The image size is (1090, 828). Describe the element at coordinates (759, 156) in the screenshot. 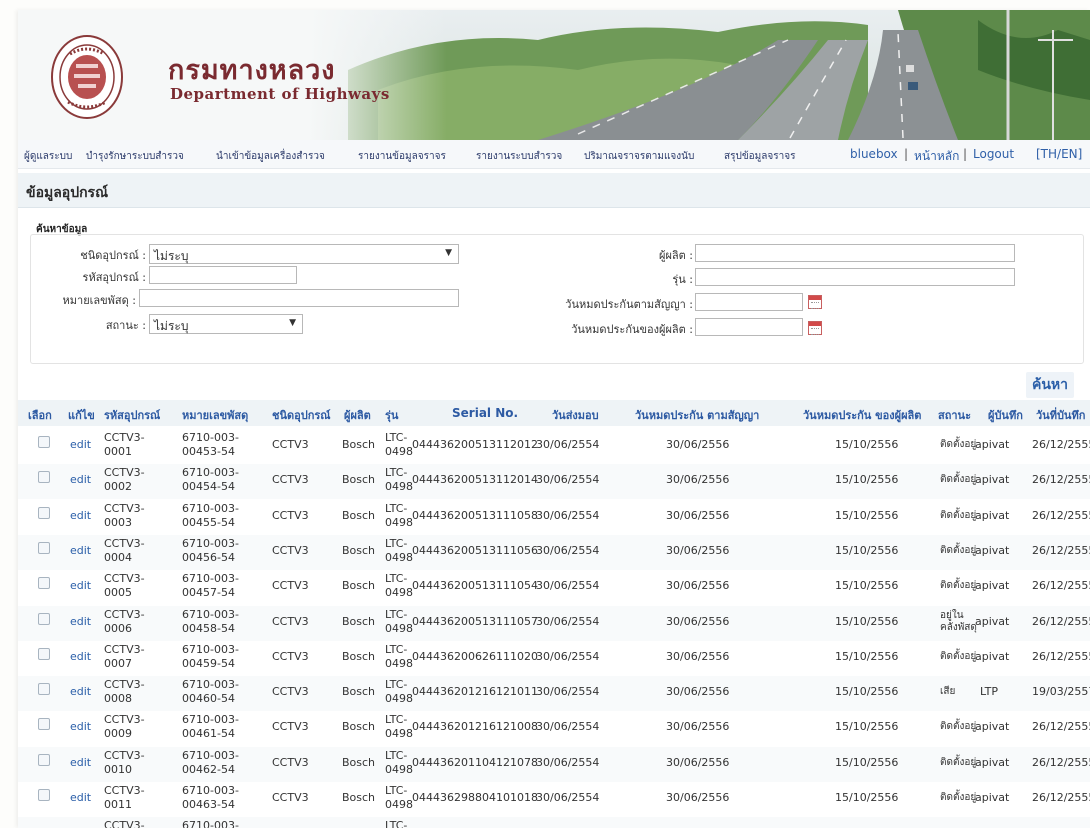

I see `nav-item-traffic-summary: สรุปข้อมูลจราจร` at that location.